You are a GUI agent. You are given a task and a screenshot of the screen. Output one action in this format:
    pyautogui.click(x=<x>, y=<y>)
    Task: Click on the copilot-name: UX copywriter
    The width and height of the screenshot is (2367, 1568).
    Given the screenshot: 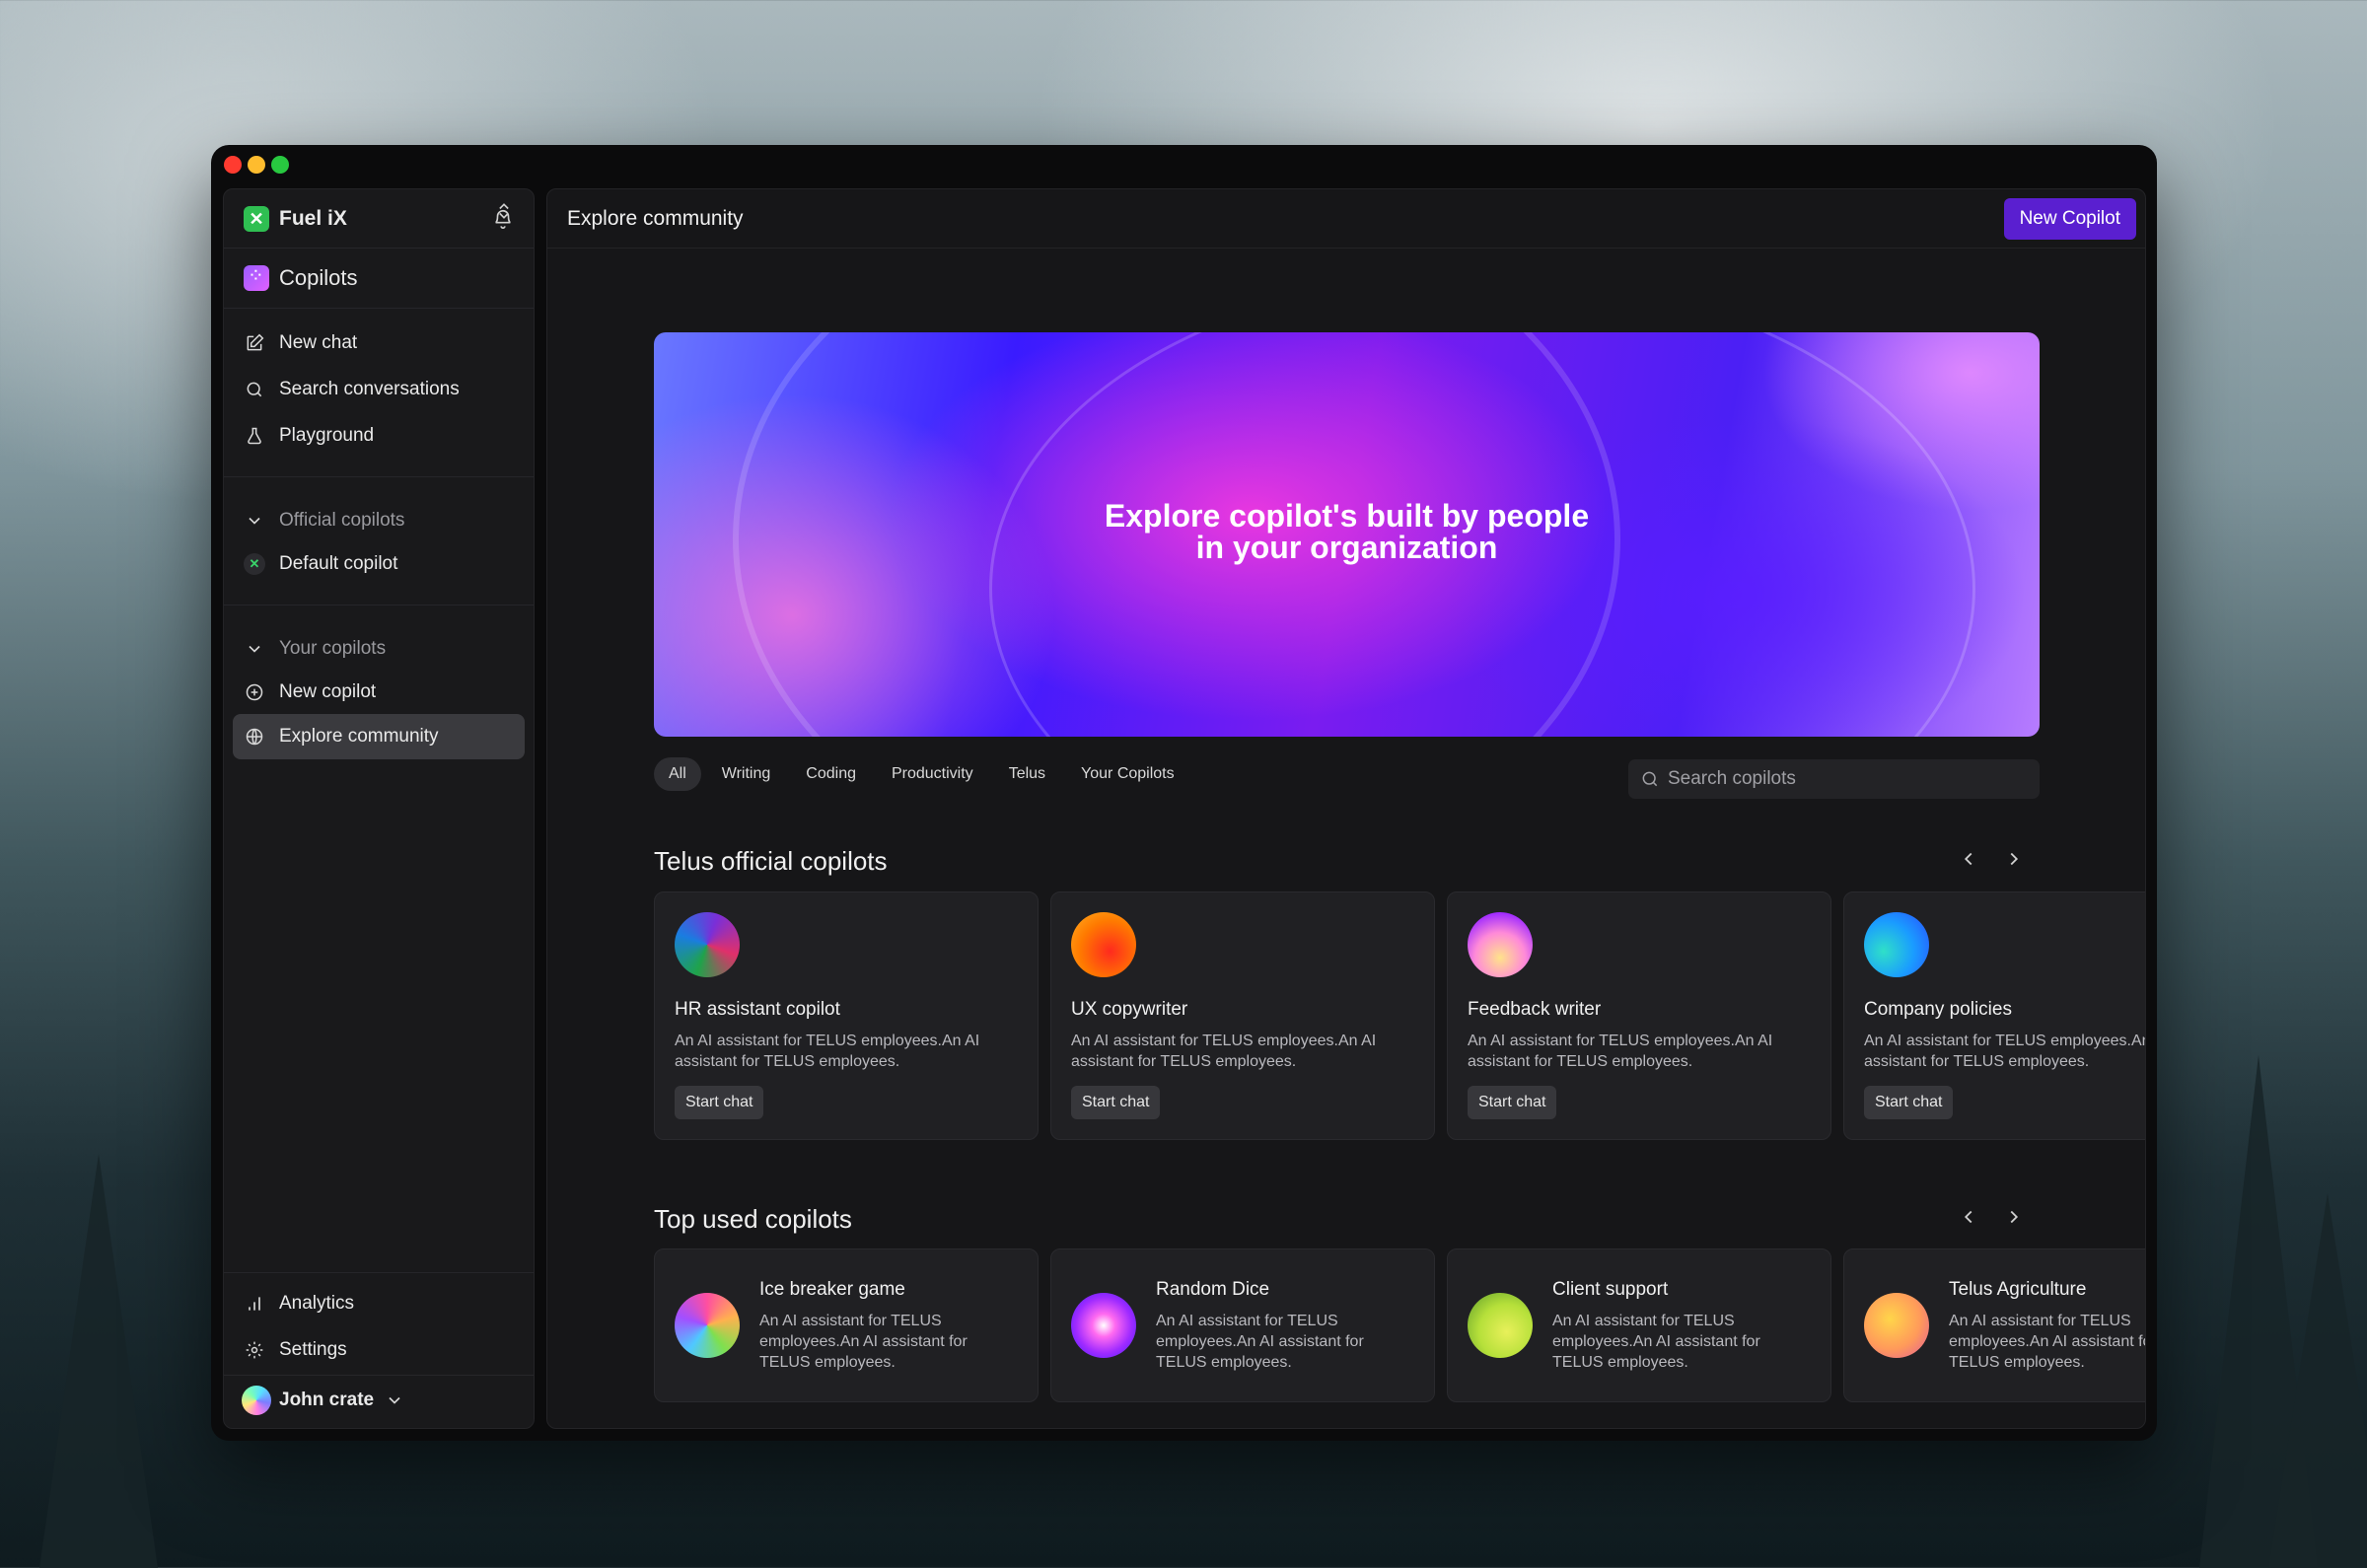 What is the action you would take?
    pyautogui.click(x=1129, y=1009)
    